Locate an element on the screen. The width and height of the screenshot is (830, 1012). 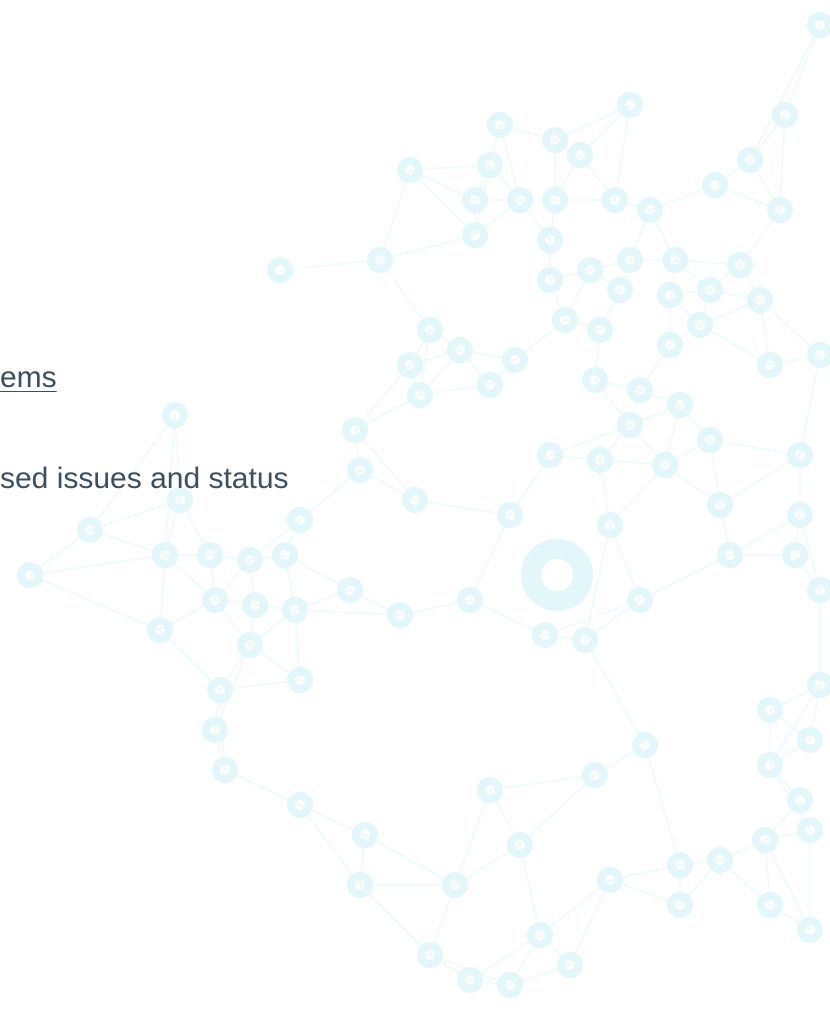
description-text: sed issues and status is located at coordinates (144, 478).